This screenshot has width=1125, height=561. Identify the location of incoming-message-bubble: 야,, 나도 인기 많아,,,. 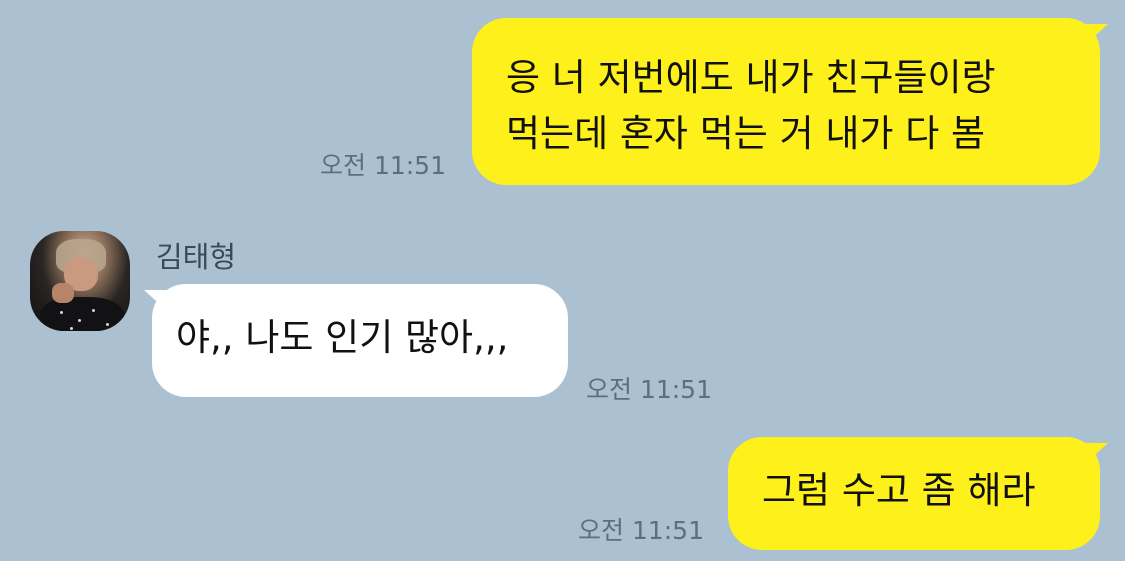
(356, 340).